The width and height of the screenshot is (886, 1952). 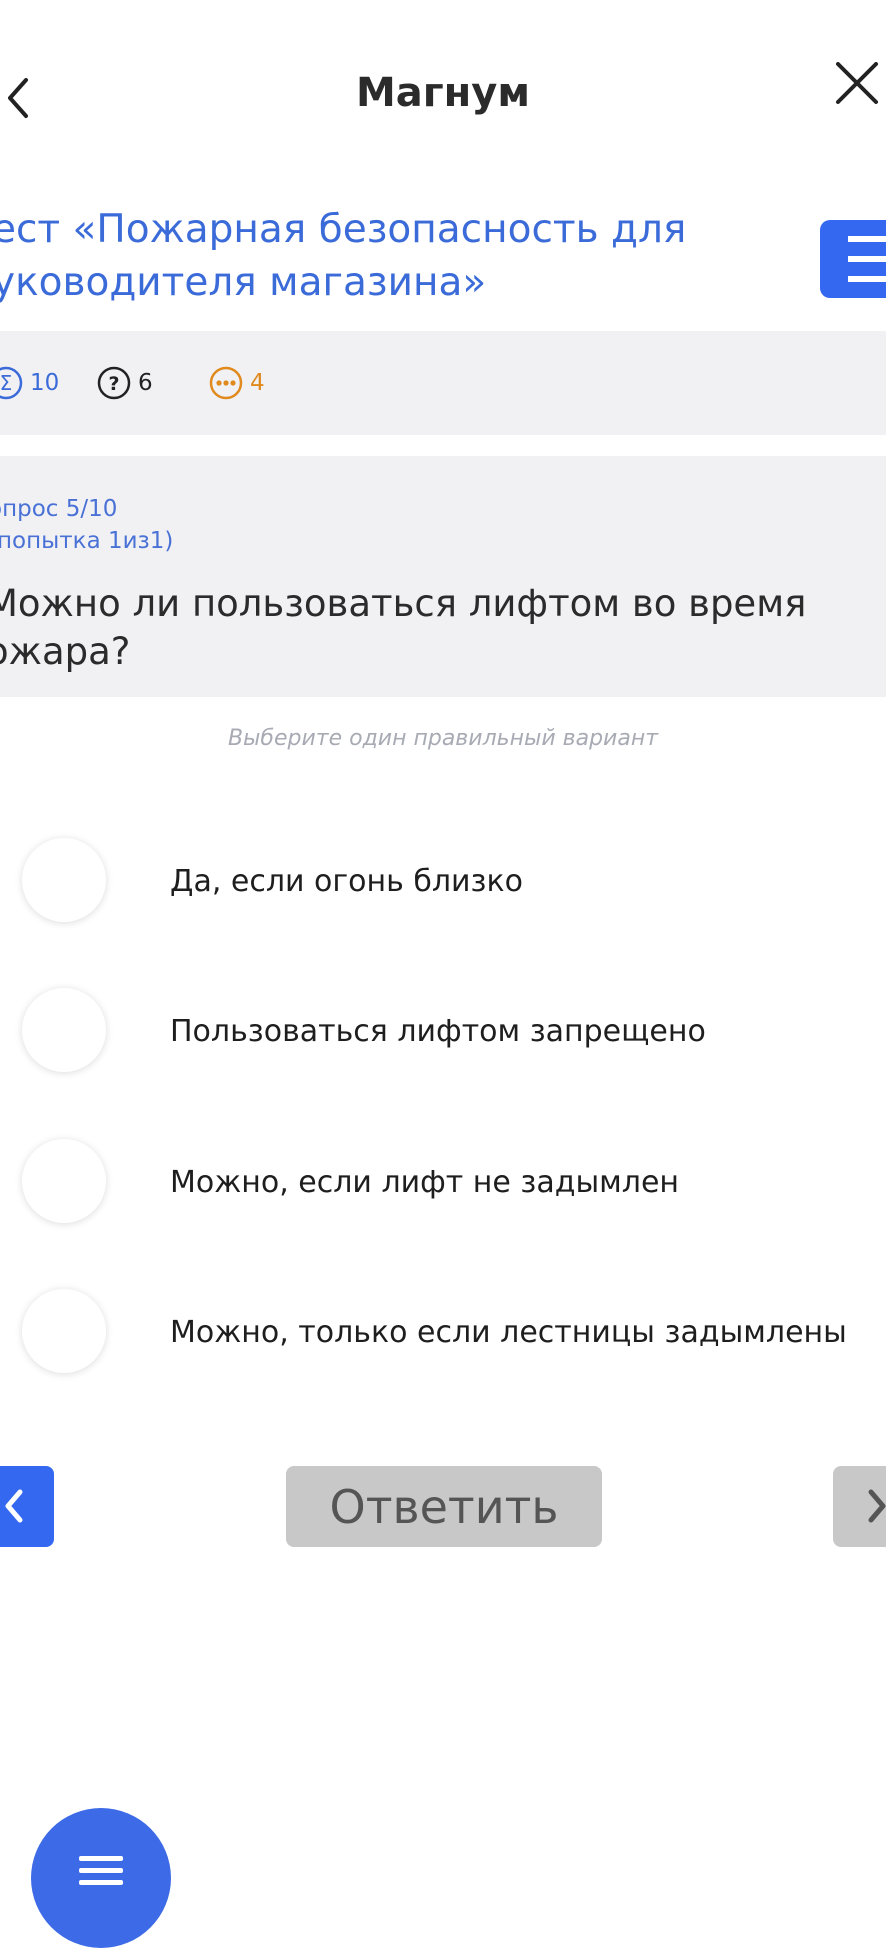 What do you see at coordinates (444, 1506) in the screenshot?
I see `answer-button: Ответить` at bounding box center [444, 1506].